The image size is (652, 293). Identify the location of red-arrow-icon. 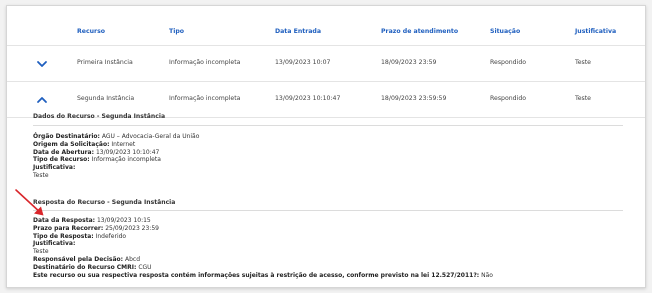
(29, 202).